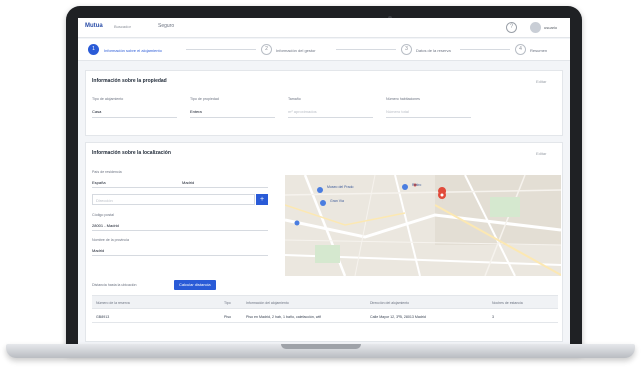  Describe the element at coordinates (195, 285) in the screenshot. I see `calculate-distance-button: Calcular distancia` at that location.